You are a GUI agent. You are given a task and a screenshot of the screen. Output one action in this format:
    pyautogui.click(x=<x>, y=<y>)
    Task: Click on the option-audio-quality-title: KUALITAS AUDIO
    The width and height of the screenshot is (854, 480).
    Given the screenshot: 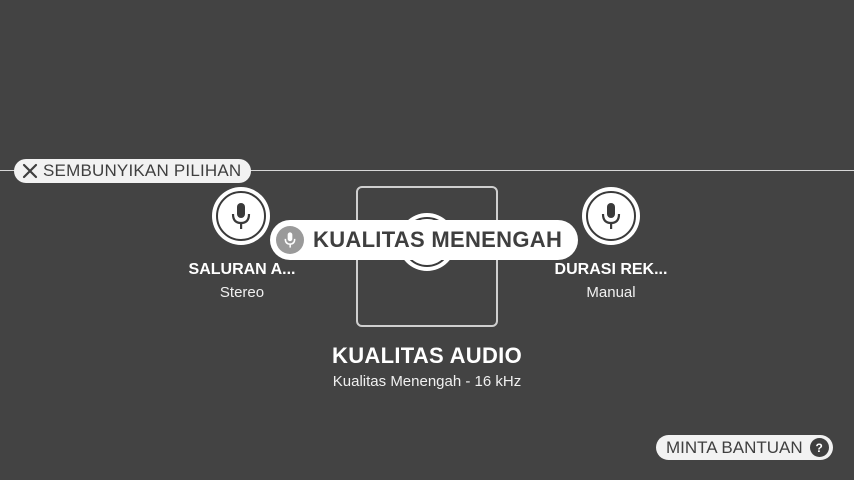 What is the action you would take?
    pyautogui.click(x=427, y=355)
    